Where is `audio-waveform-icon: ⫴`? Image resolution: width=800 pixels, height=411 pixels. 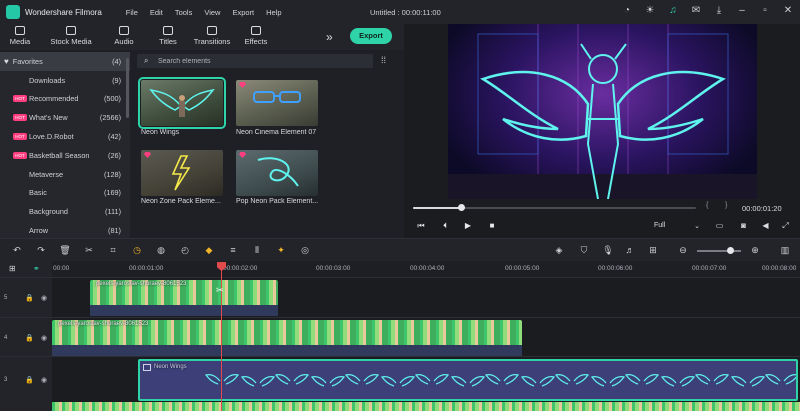
audio-waveform-icon: ⫴ is located at coordinates (257, 250).